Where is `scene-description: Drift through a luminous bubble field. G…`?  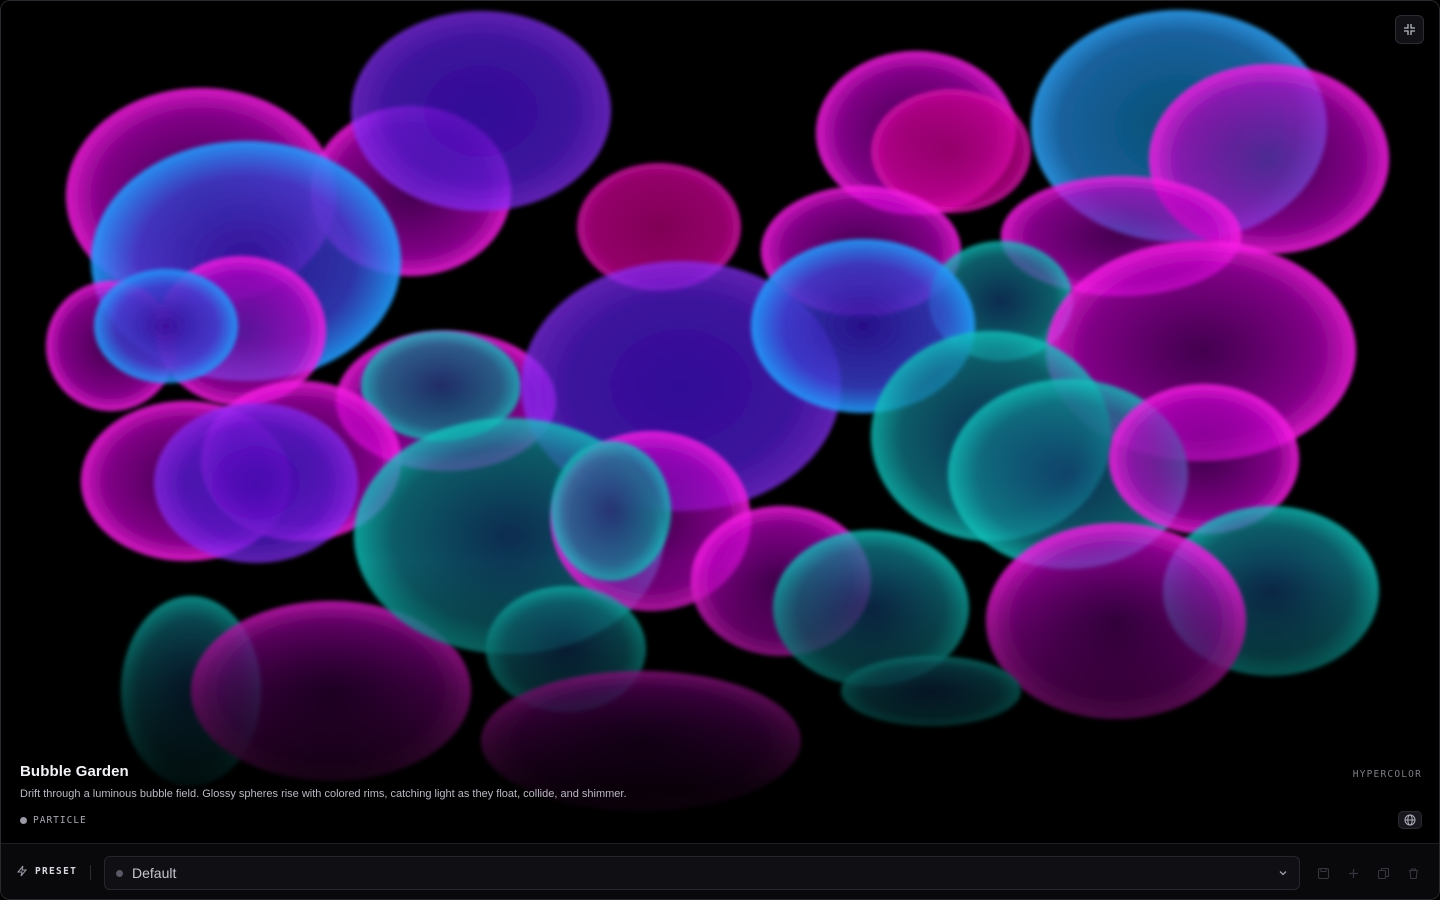
scene-description: Drift through a luminous bubble field. G… is located at coordinates (323, 794).